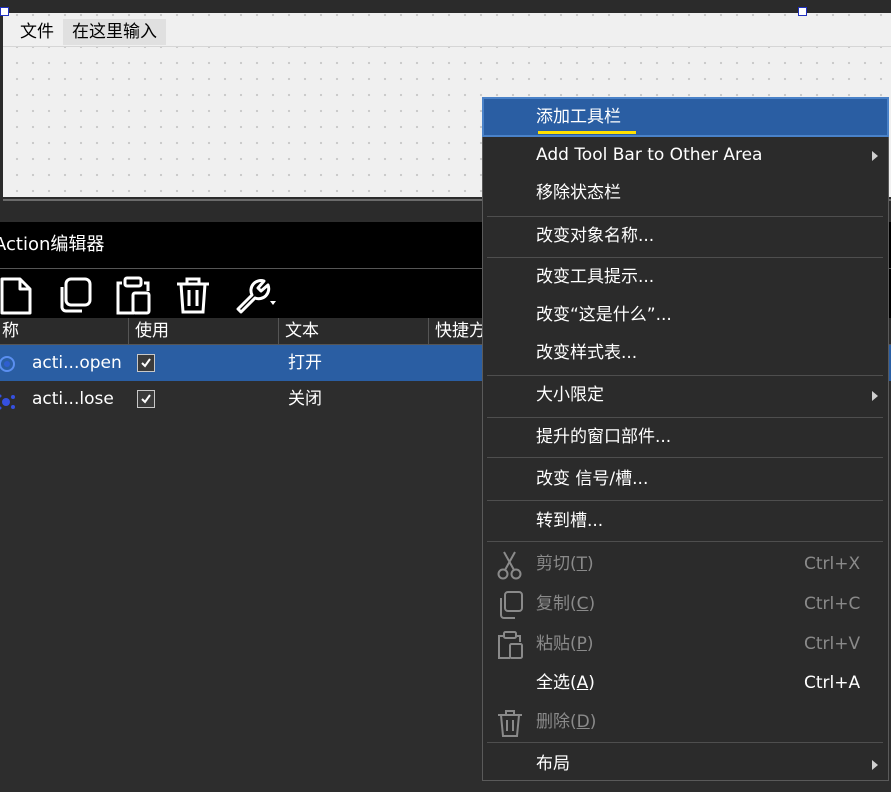 The height and width of the screenshot is (792, 891). I want to click on menu-item-copy: 复制(C) Ctrl+C, so click(685, 604).